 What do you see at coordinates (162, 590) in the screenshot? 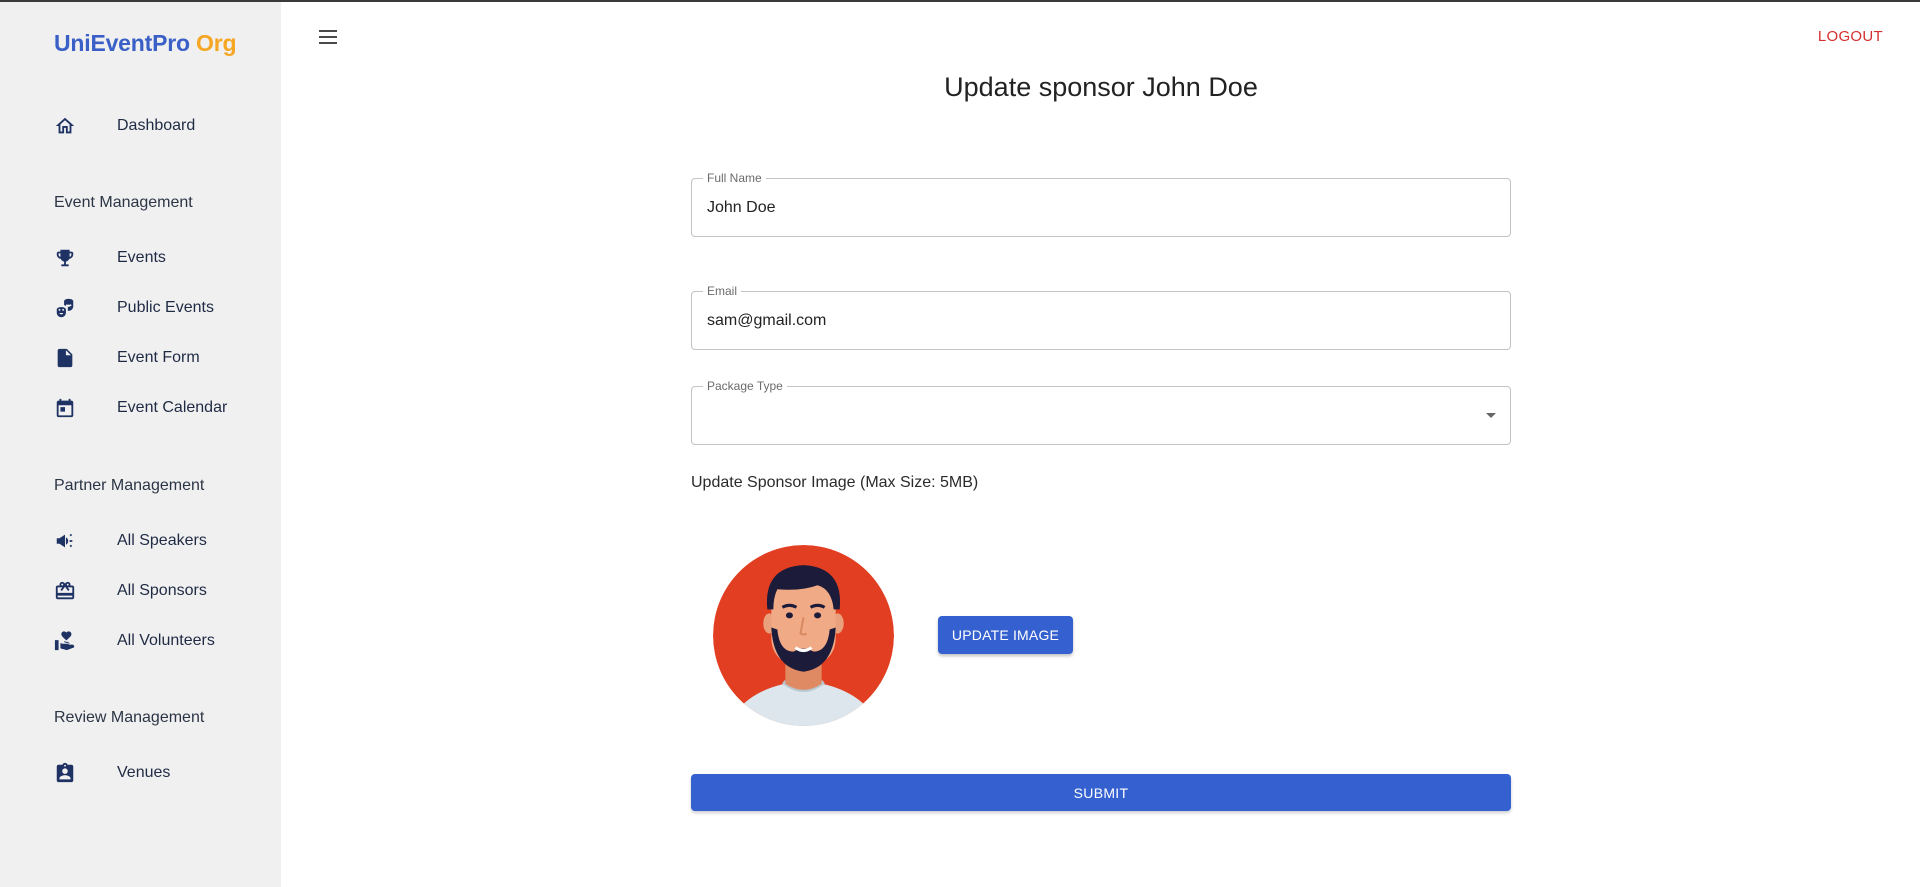
I see `sidebar-item-label: All Sponsors` at bounding box center [162, 590].